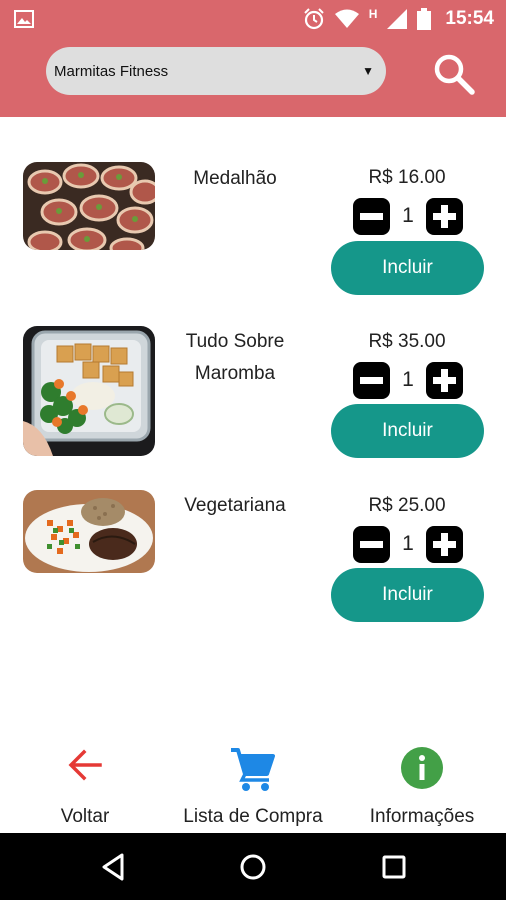 The height and width of the screenshot is (900, 506). What do you see at coordinates (422, 768) in the screenshot?
I see `info-icon` at bounding box center [422, 768].